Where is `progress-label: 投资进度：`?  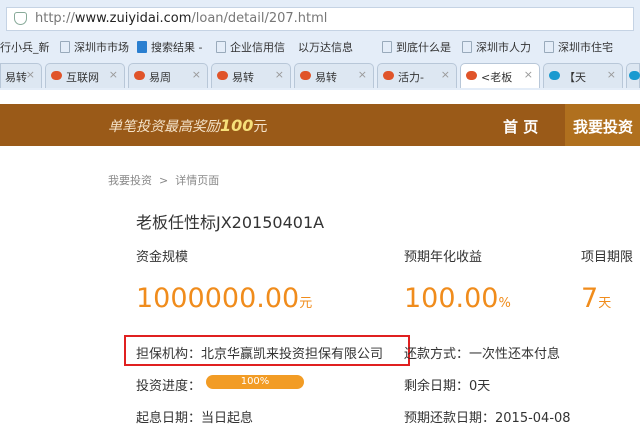
progress-label: 投资进度： is located at coordinates (169, 386).